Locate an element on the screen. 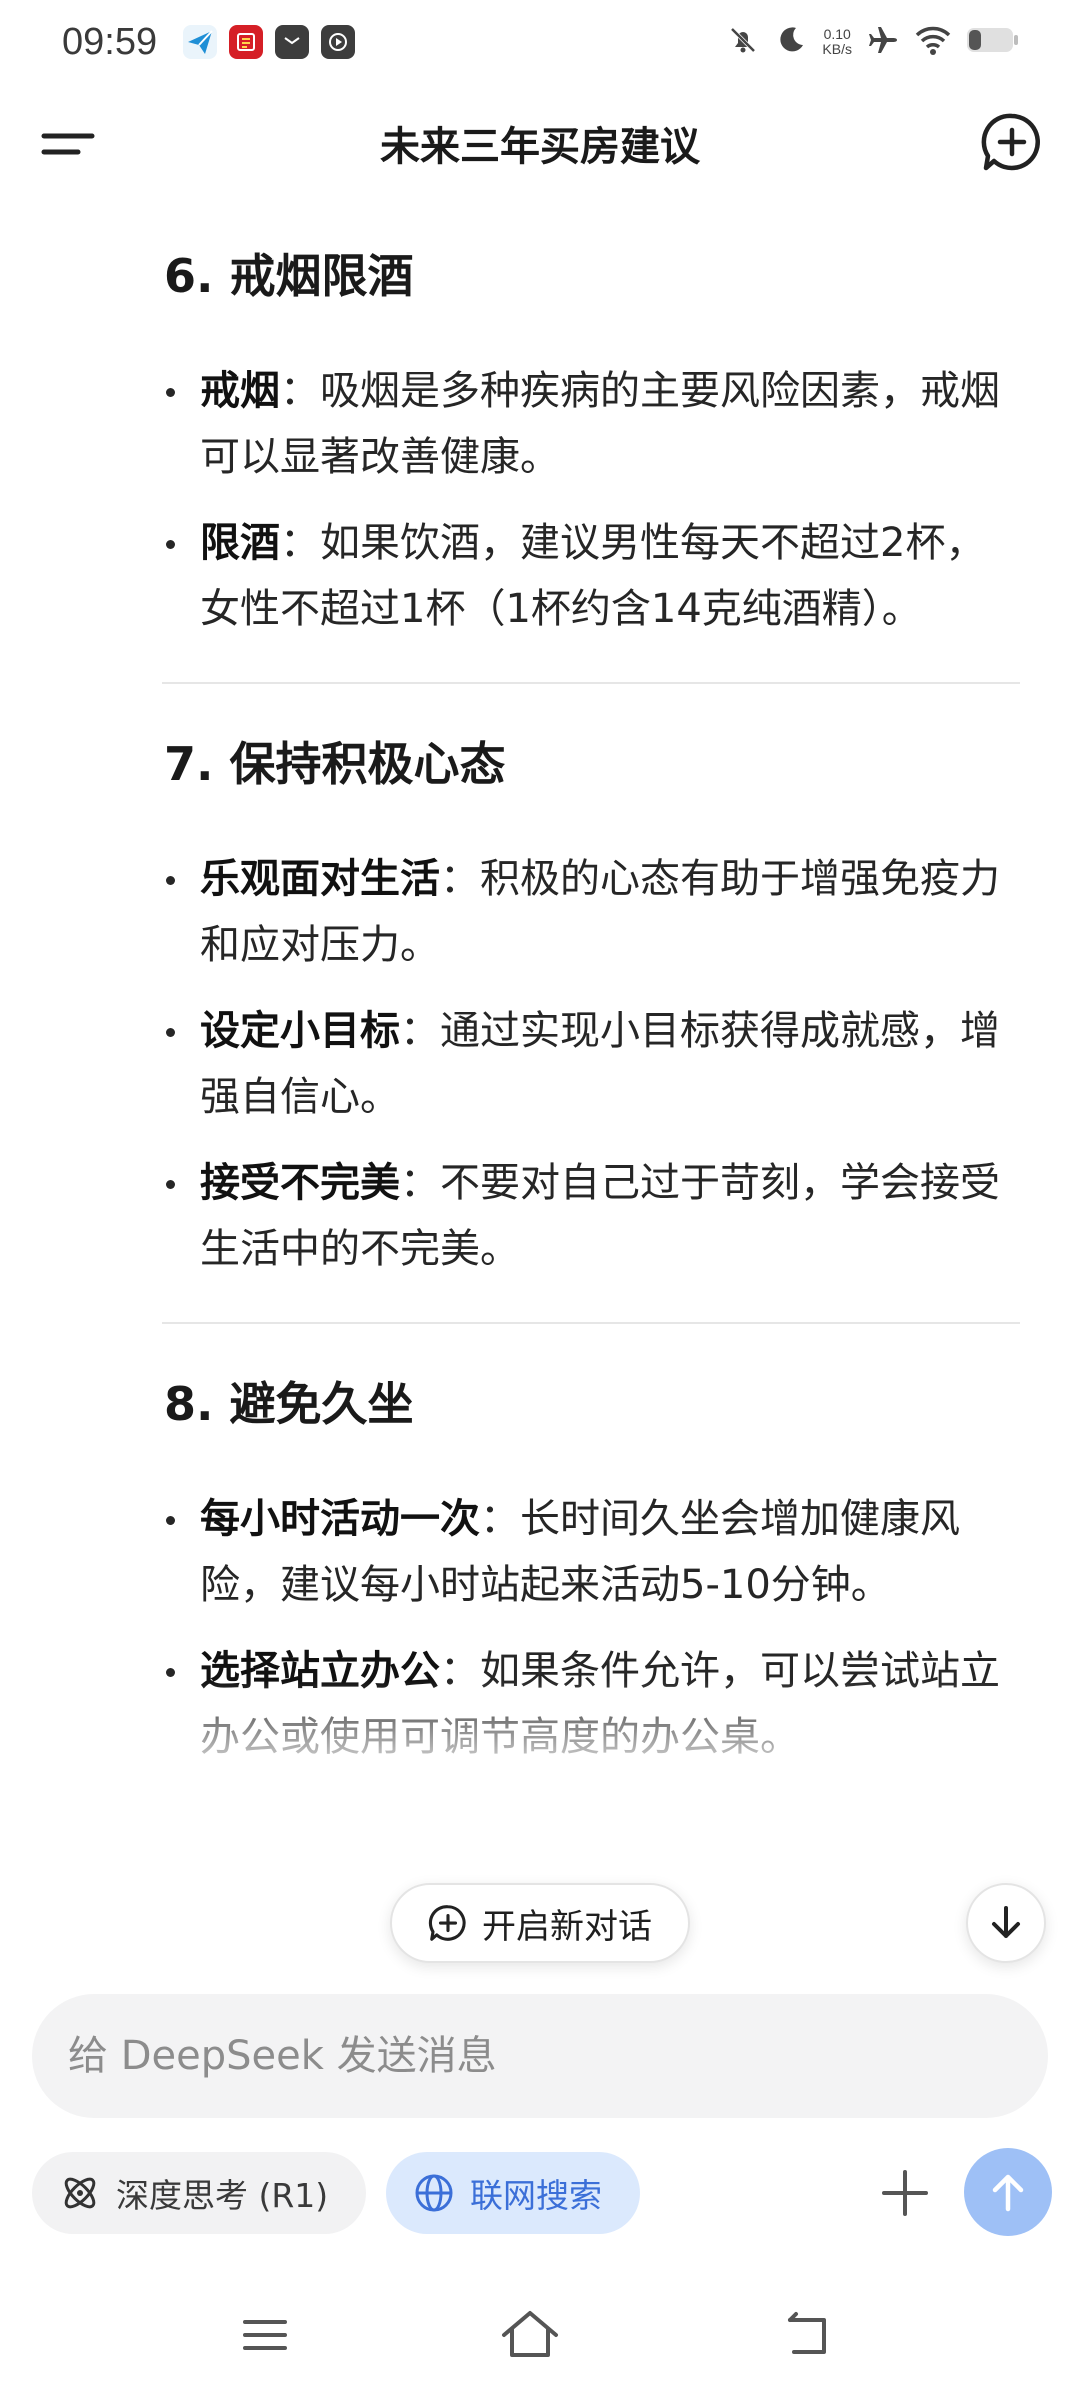 The height and width of the screenshot is (2400, 1080). status-time: 09:59 is located at coordinates (110, 41).